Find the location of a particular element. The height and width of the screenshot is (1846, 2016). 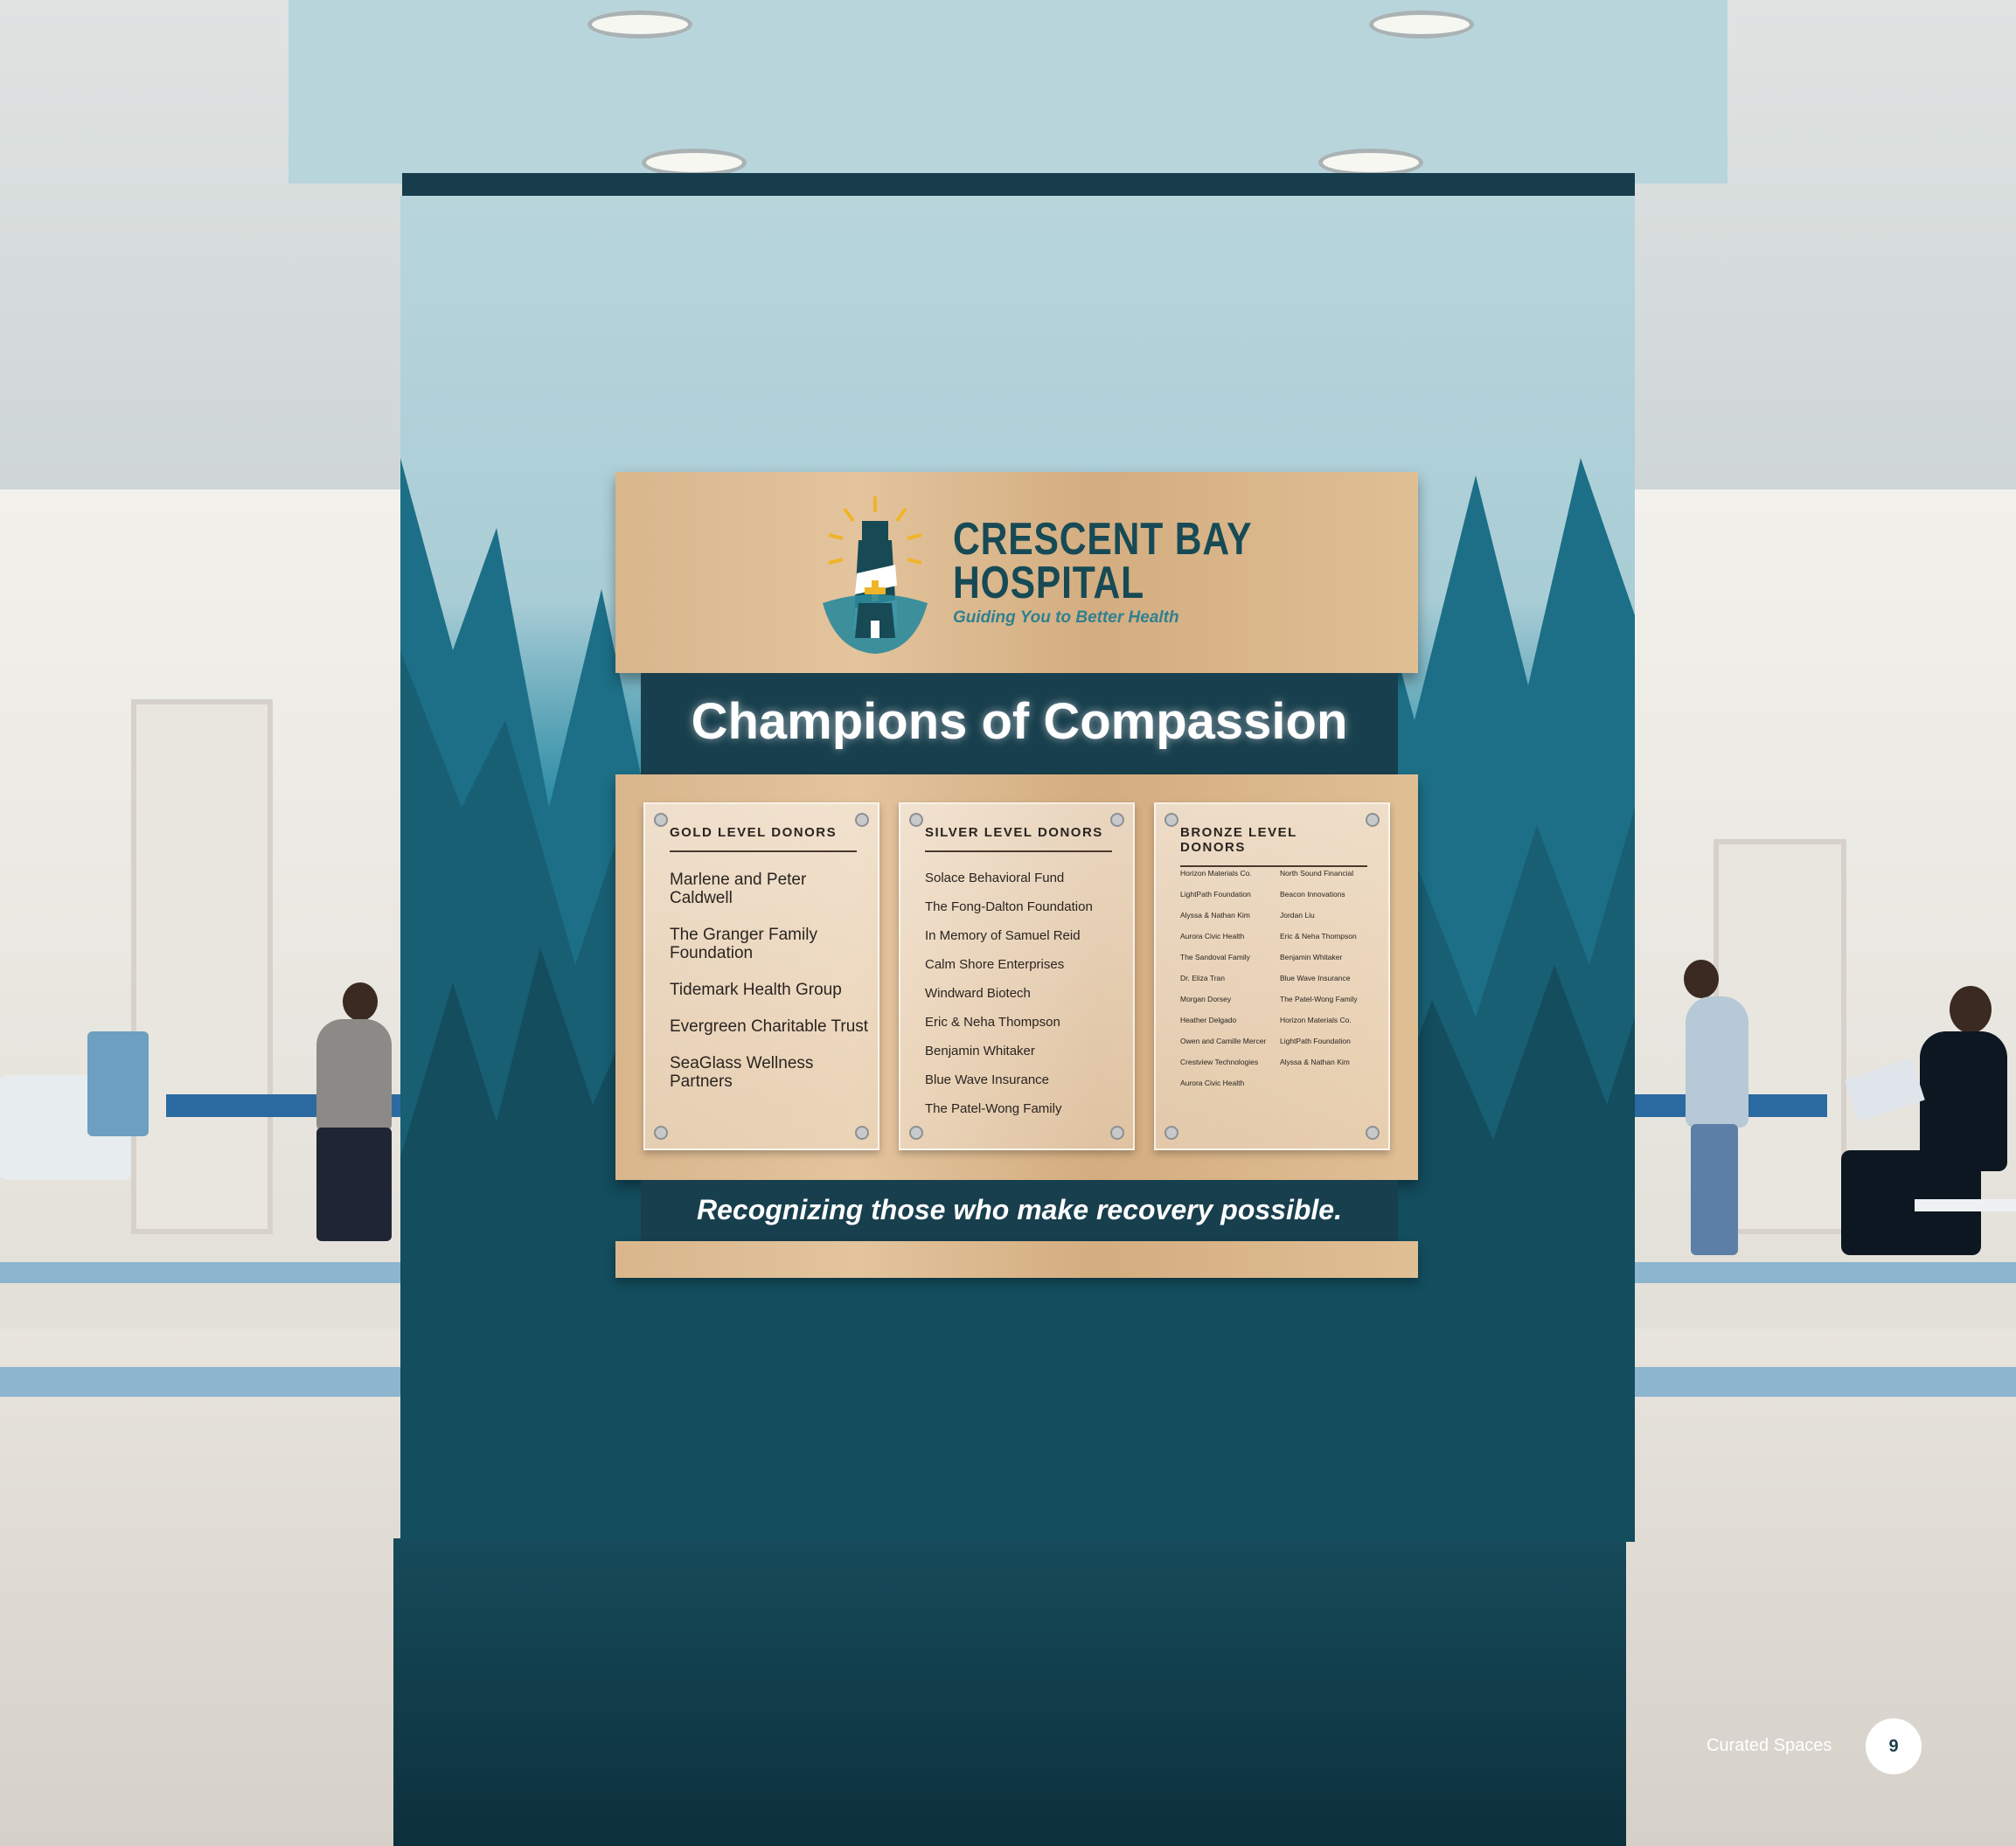

list-item: North Sound Financial is located at coordinates (1317, 873).